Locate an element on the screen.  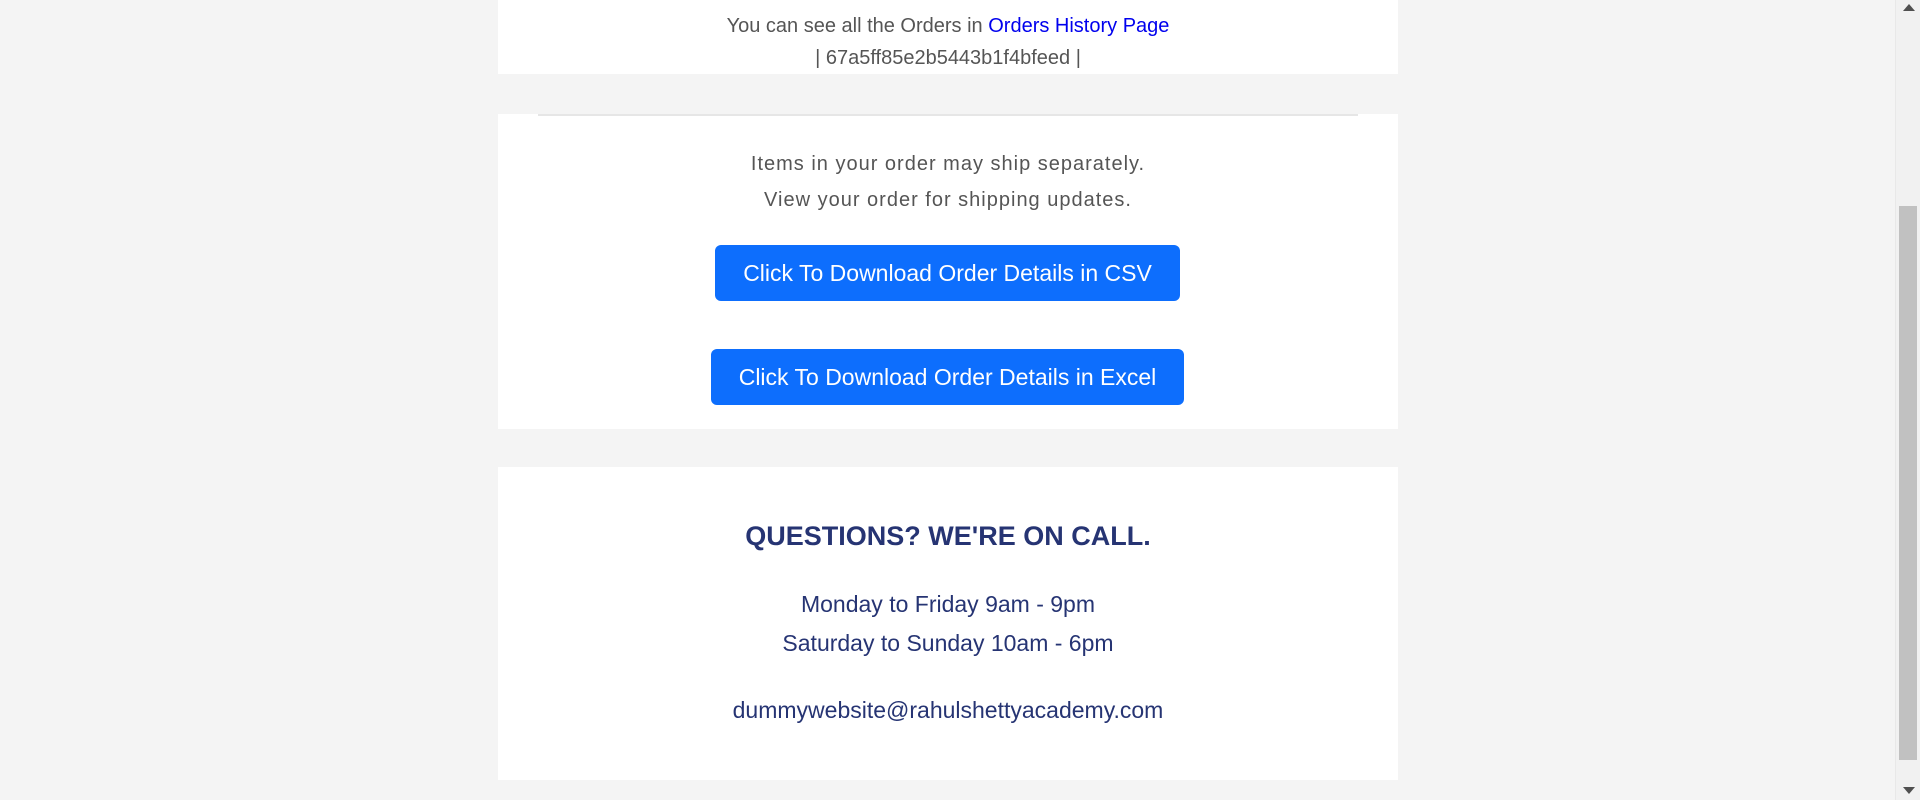
orders-history-prefix: You can see all the Orders in is located at coordinates (857, 26).